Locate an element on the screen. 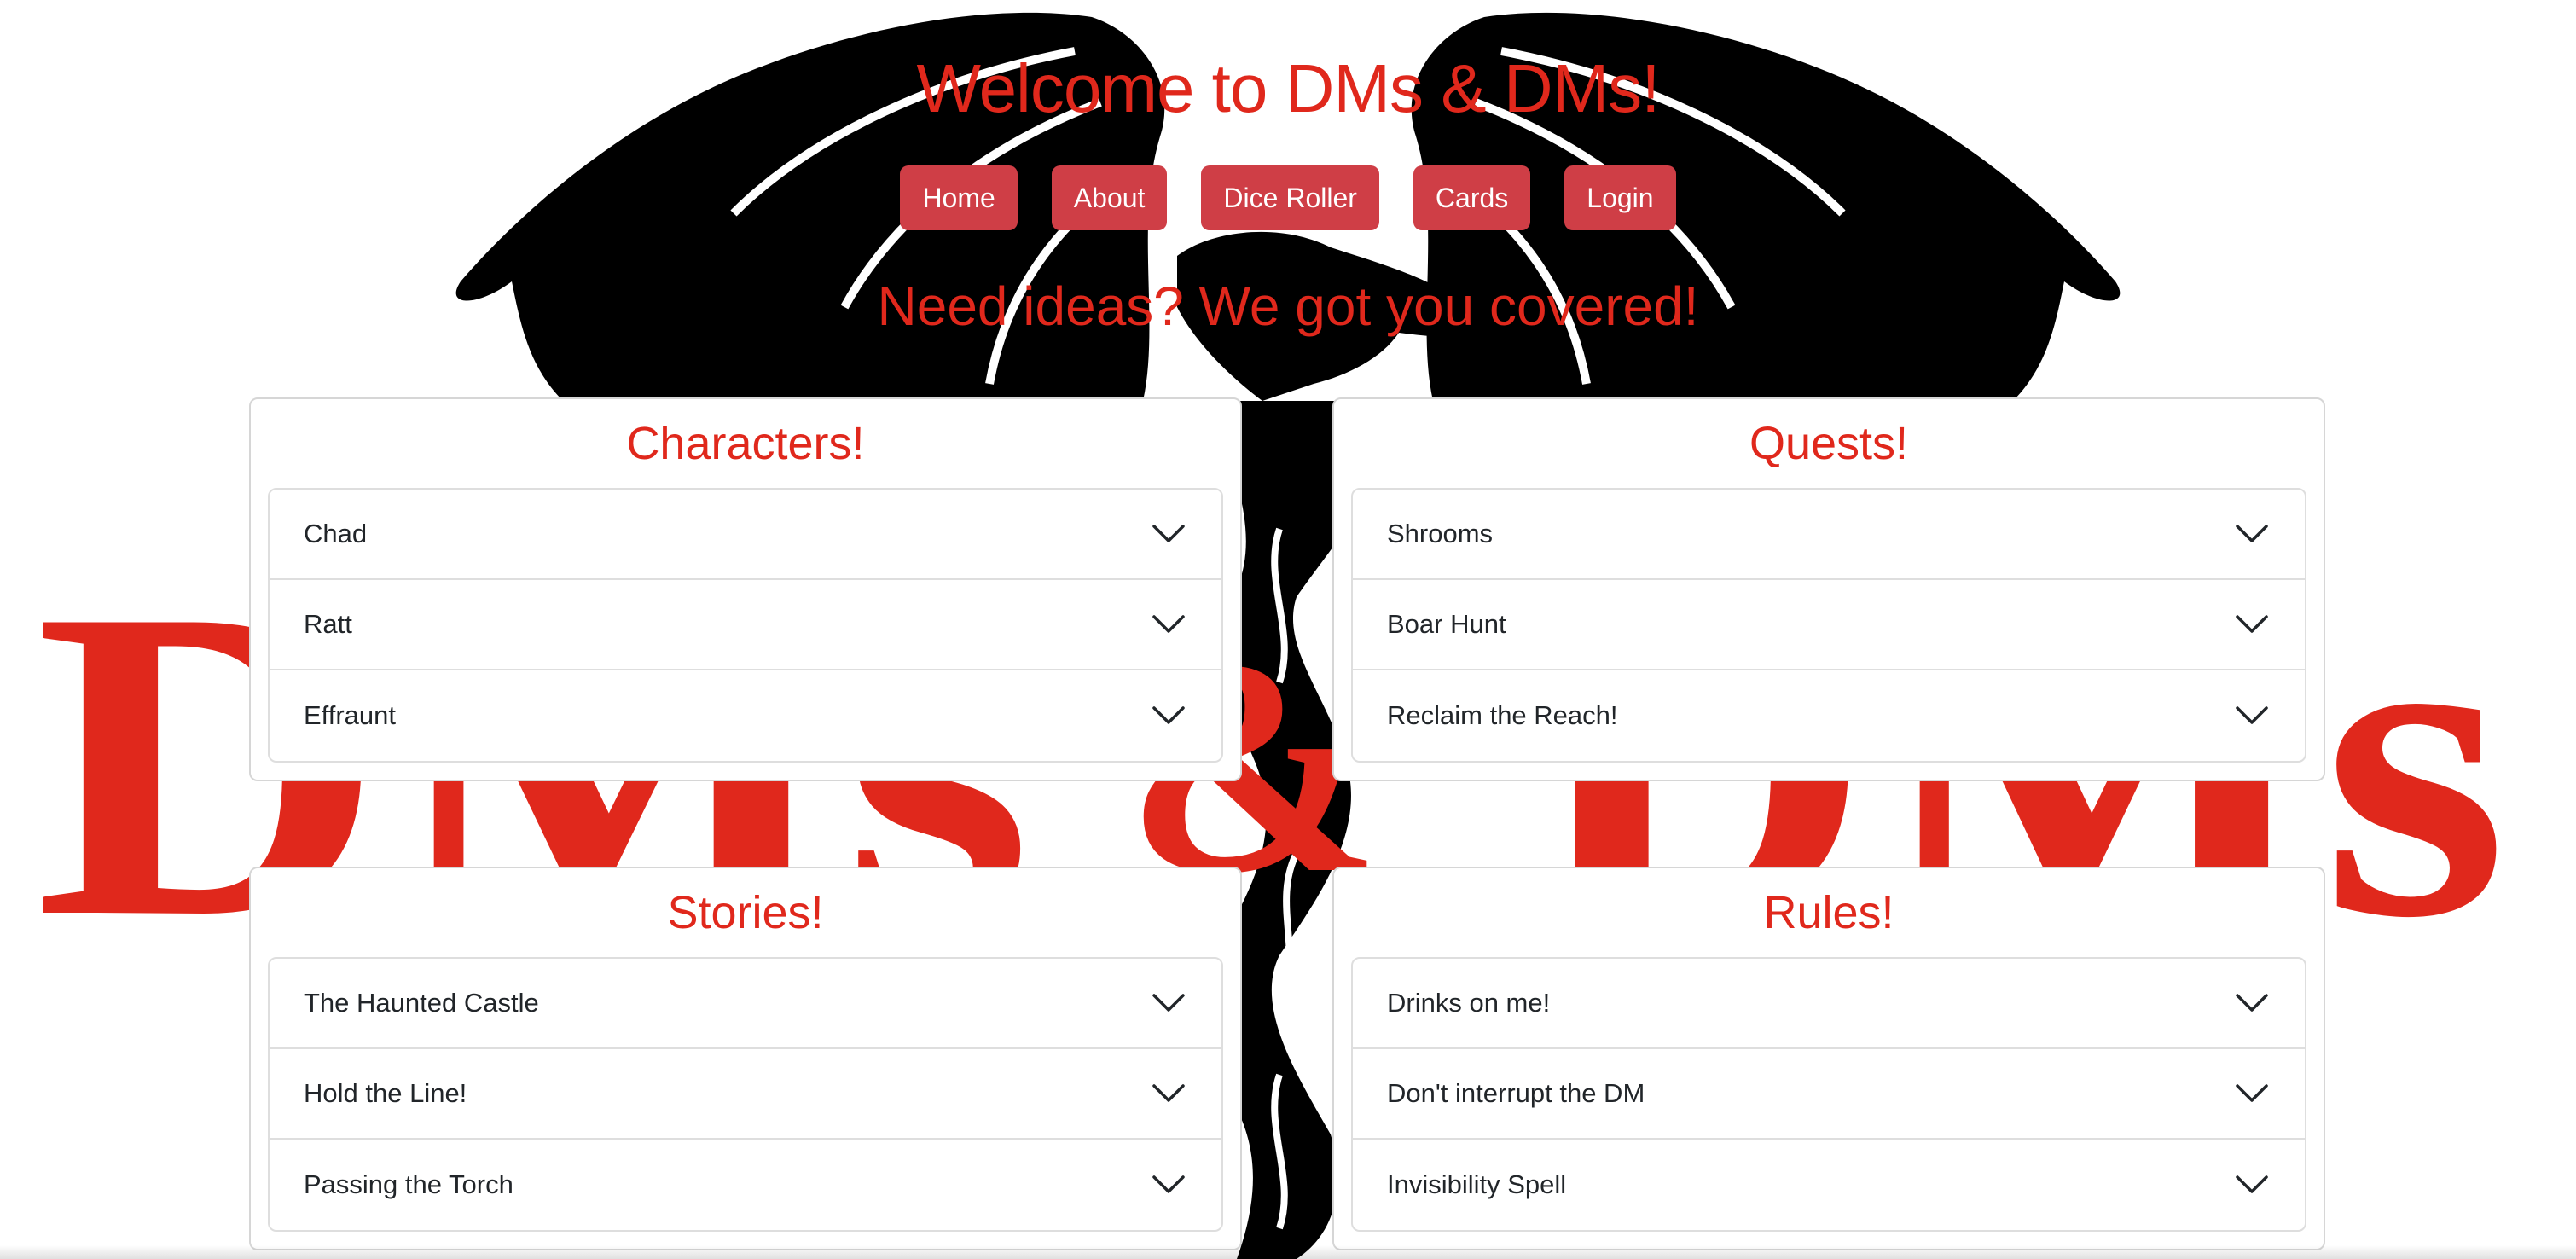 Image resolution: width=2576 pixels, height=1259 pixels. accordion-item-dont-interrupt-the-dm: Don't interrupt the DM is located at coordinates (1829, 1094).